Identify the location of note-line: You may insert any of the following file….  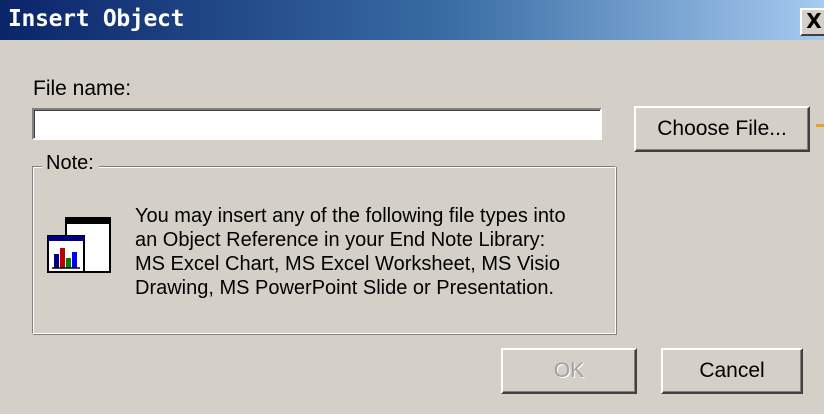
(350, 216).